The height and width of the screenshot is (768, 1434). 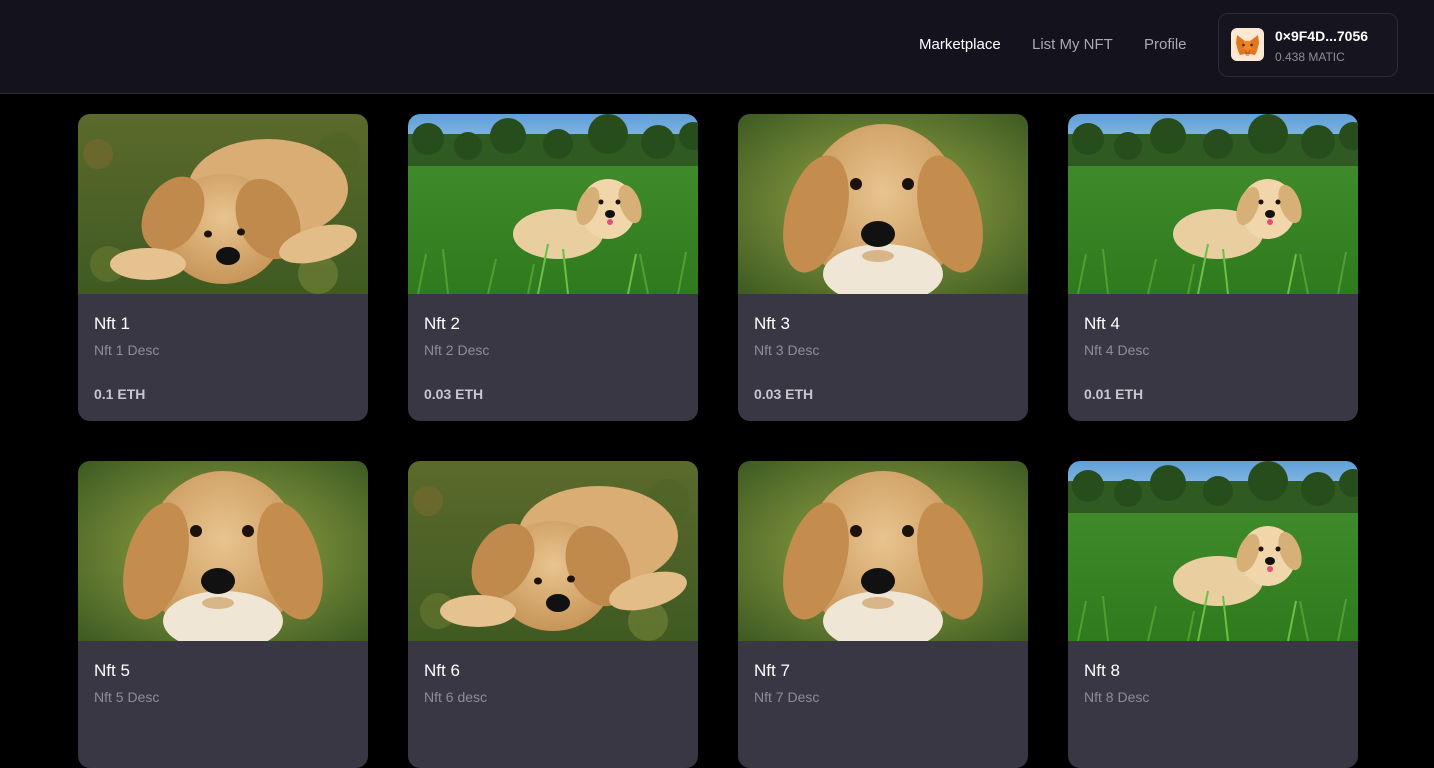 What do you see at coordinates (772, 323) in the screenshot?
I see `nft-title: Nft 3` at bounding box center [772, 323].